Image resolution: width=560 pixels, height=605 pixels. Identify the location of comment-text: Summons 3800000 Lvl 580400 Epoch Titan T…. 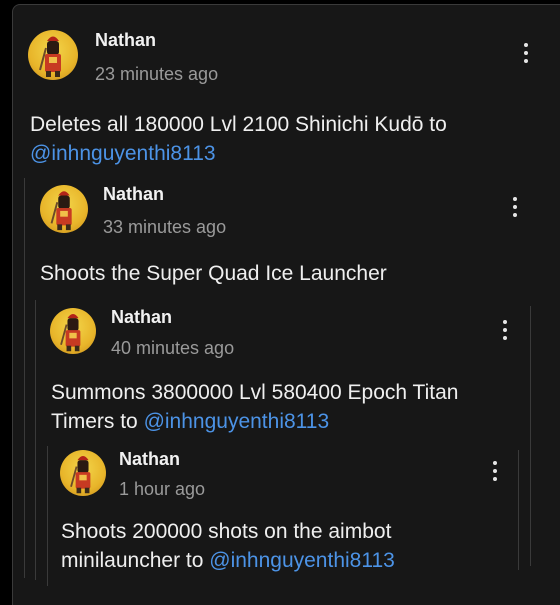
(254, 407).